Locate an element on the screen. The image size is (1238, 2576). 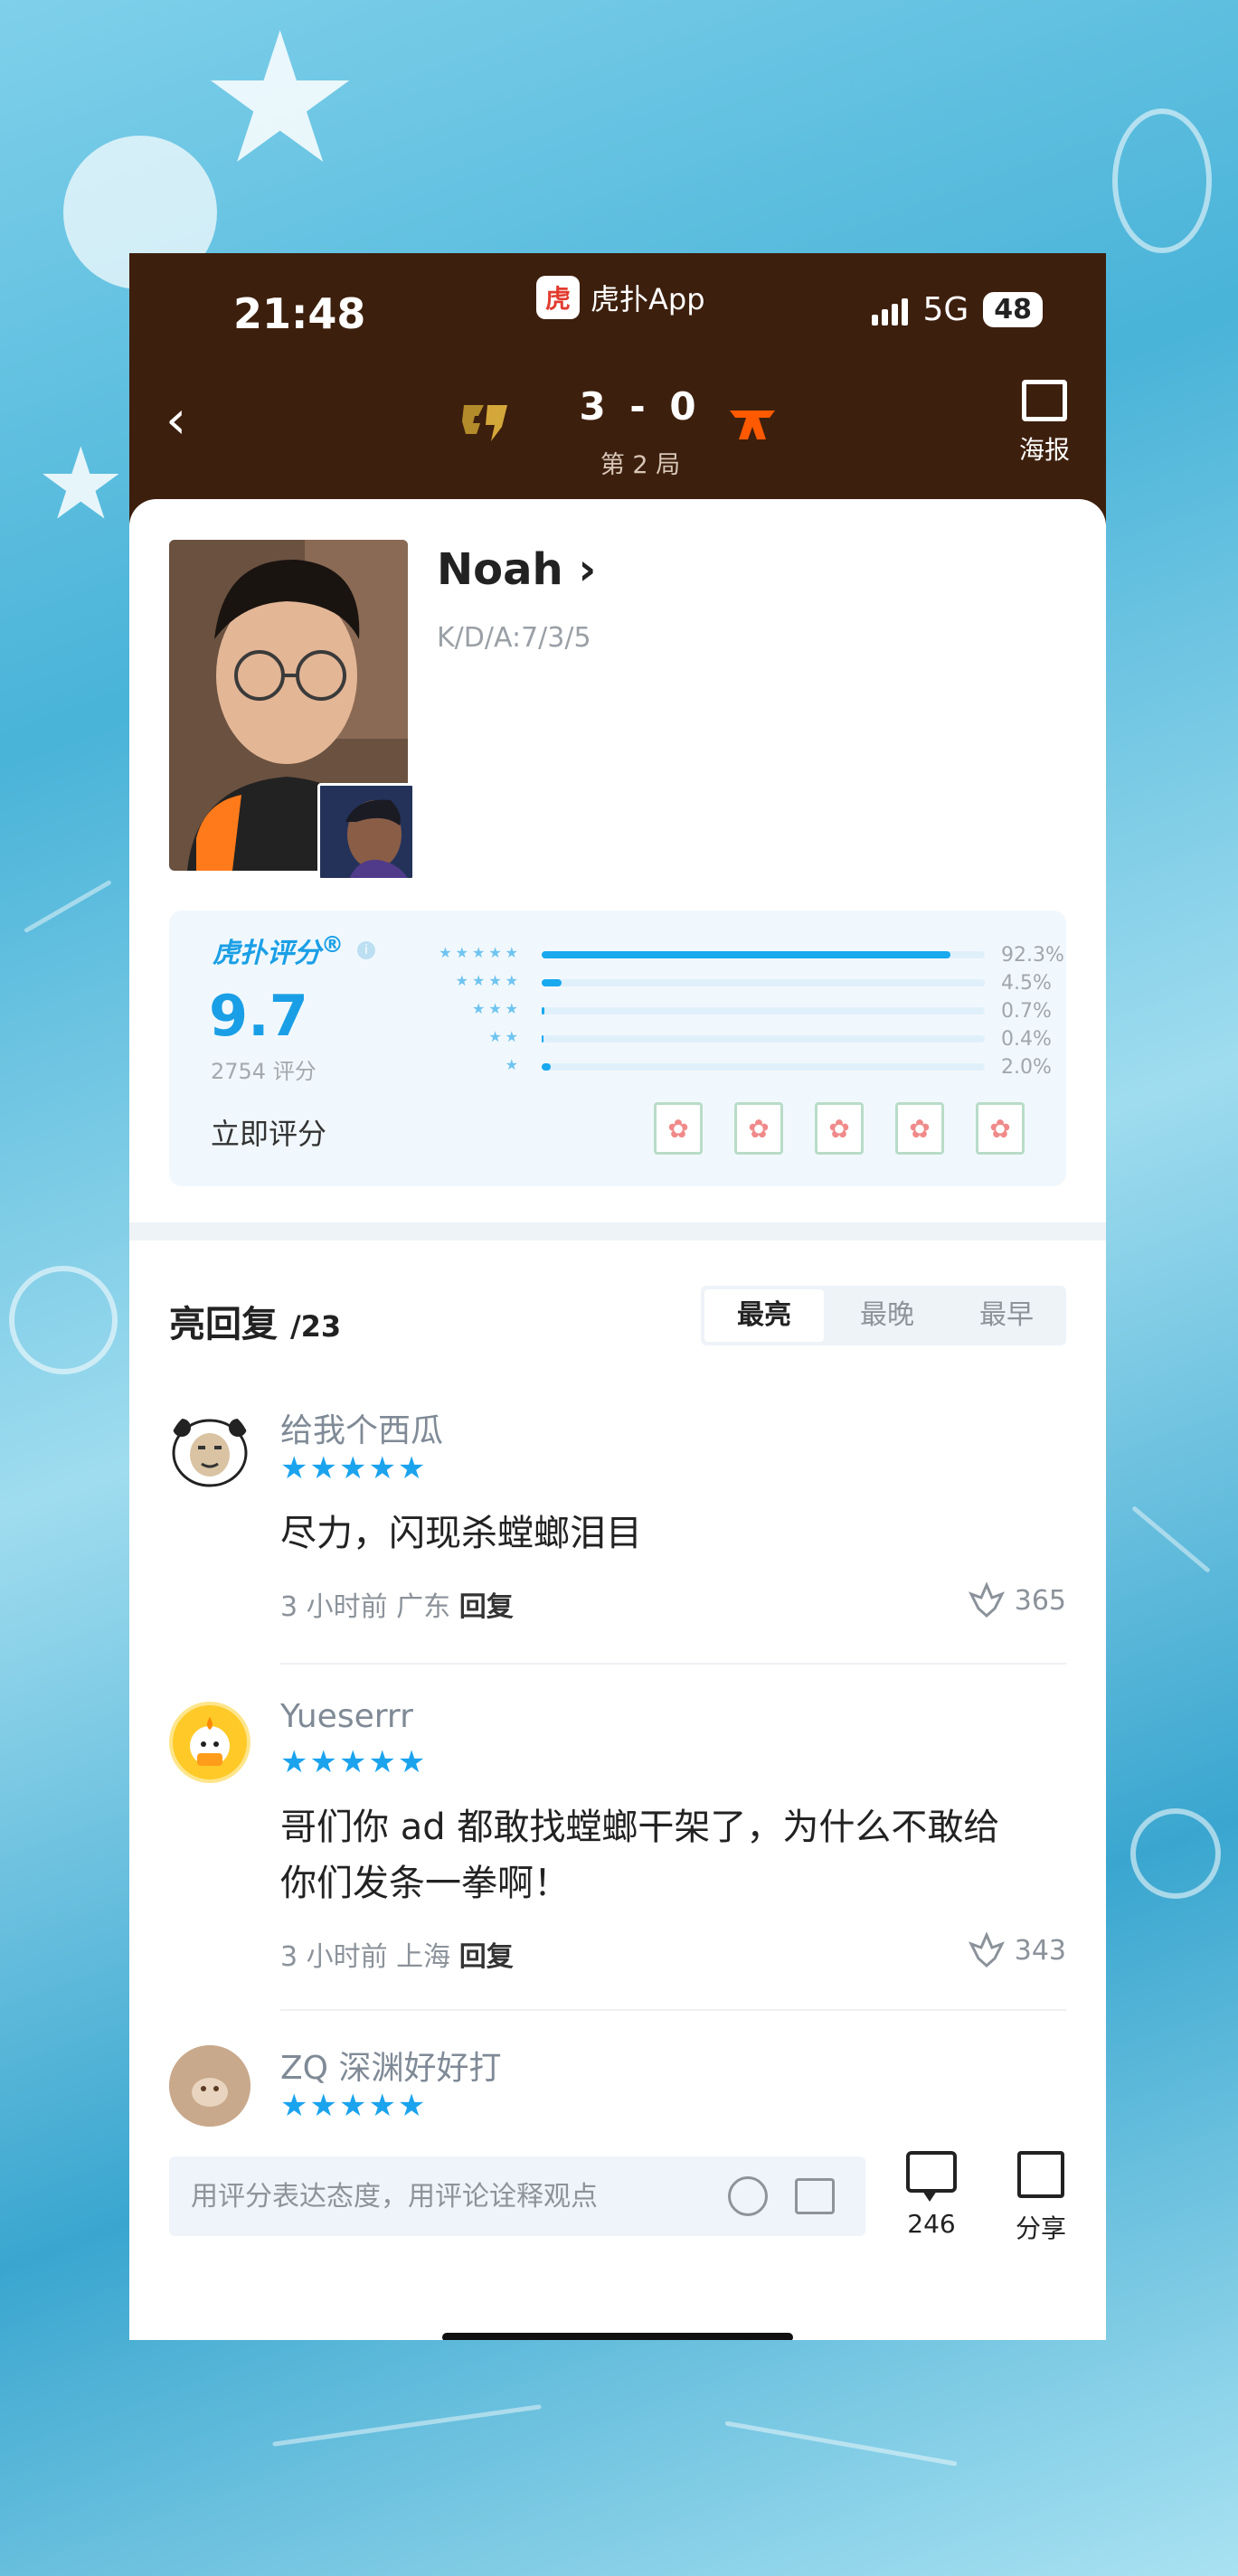
poster-button: 海报 is located at coordinates (1044, 423).